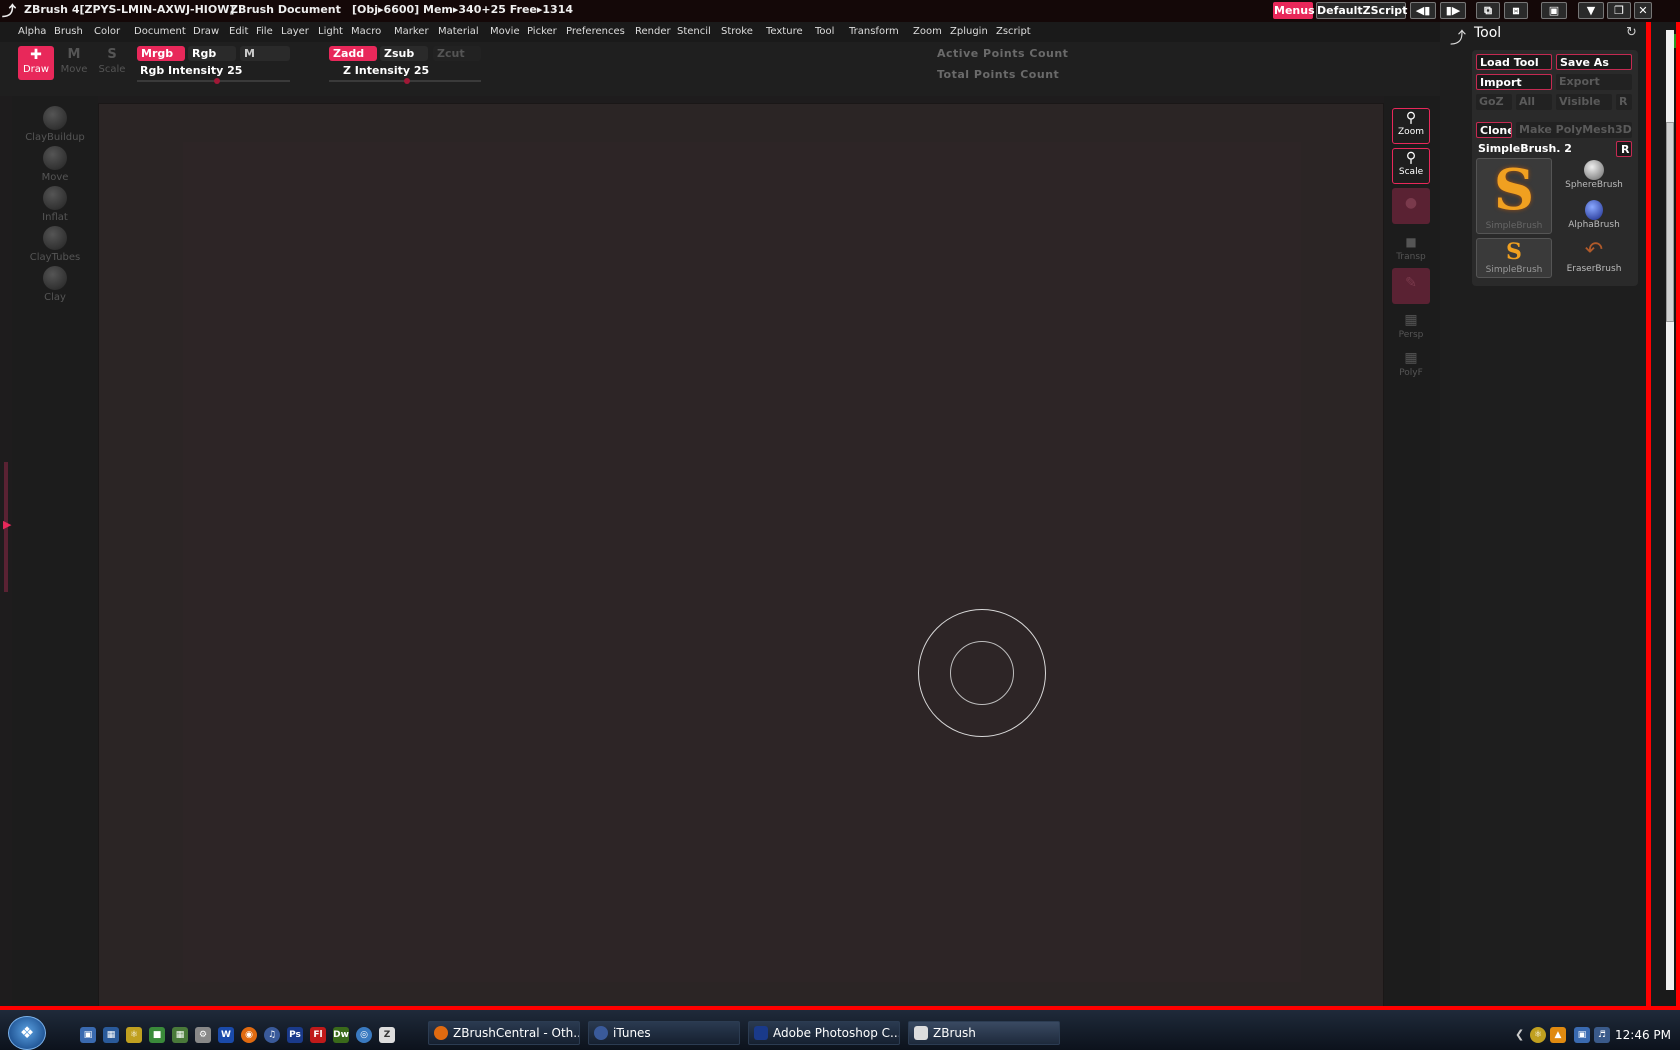 The width and height of the screenshot is (1680, 1050). Describe the element at coordinates (1514, 258) in the screenshot. I see `tool-thumb-simplebrush-small: S SimpleBrush` at that location.